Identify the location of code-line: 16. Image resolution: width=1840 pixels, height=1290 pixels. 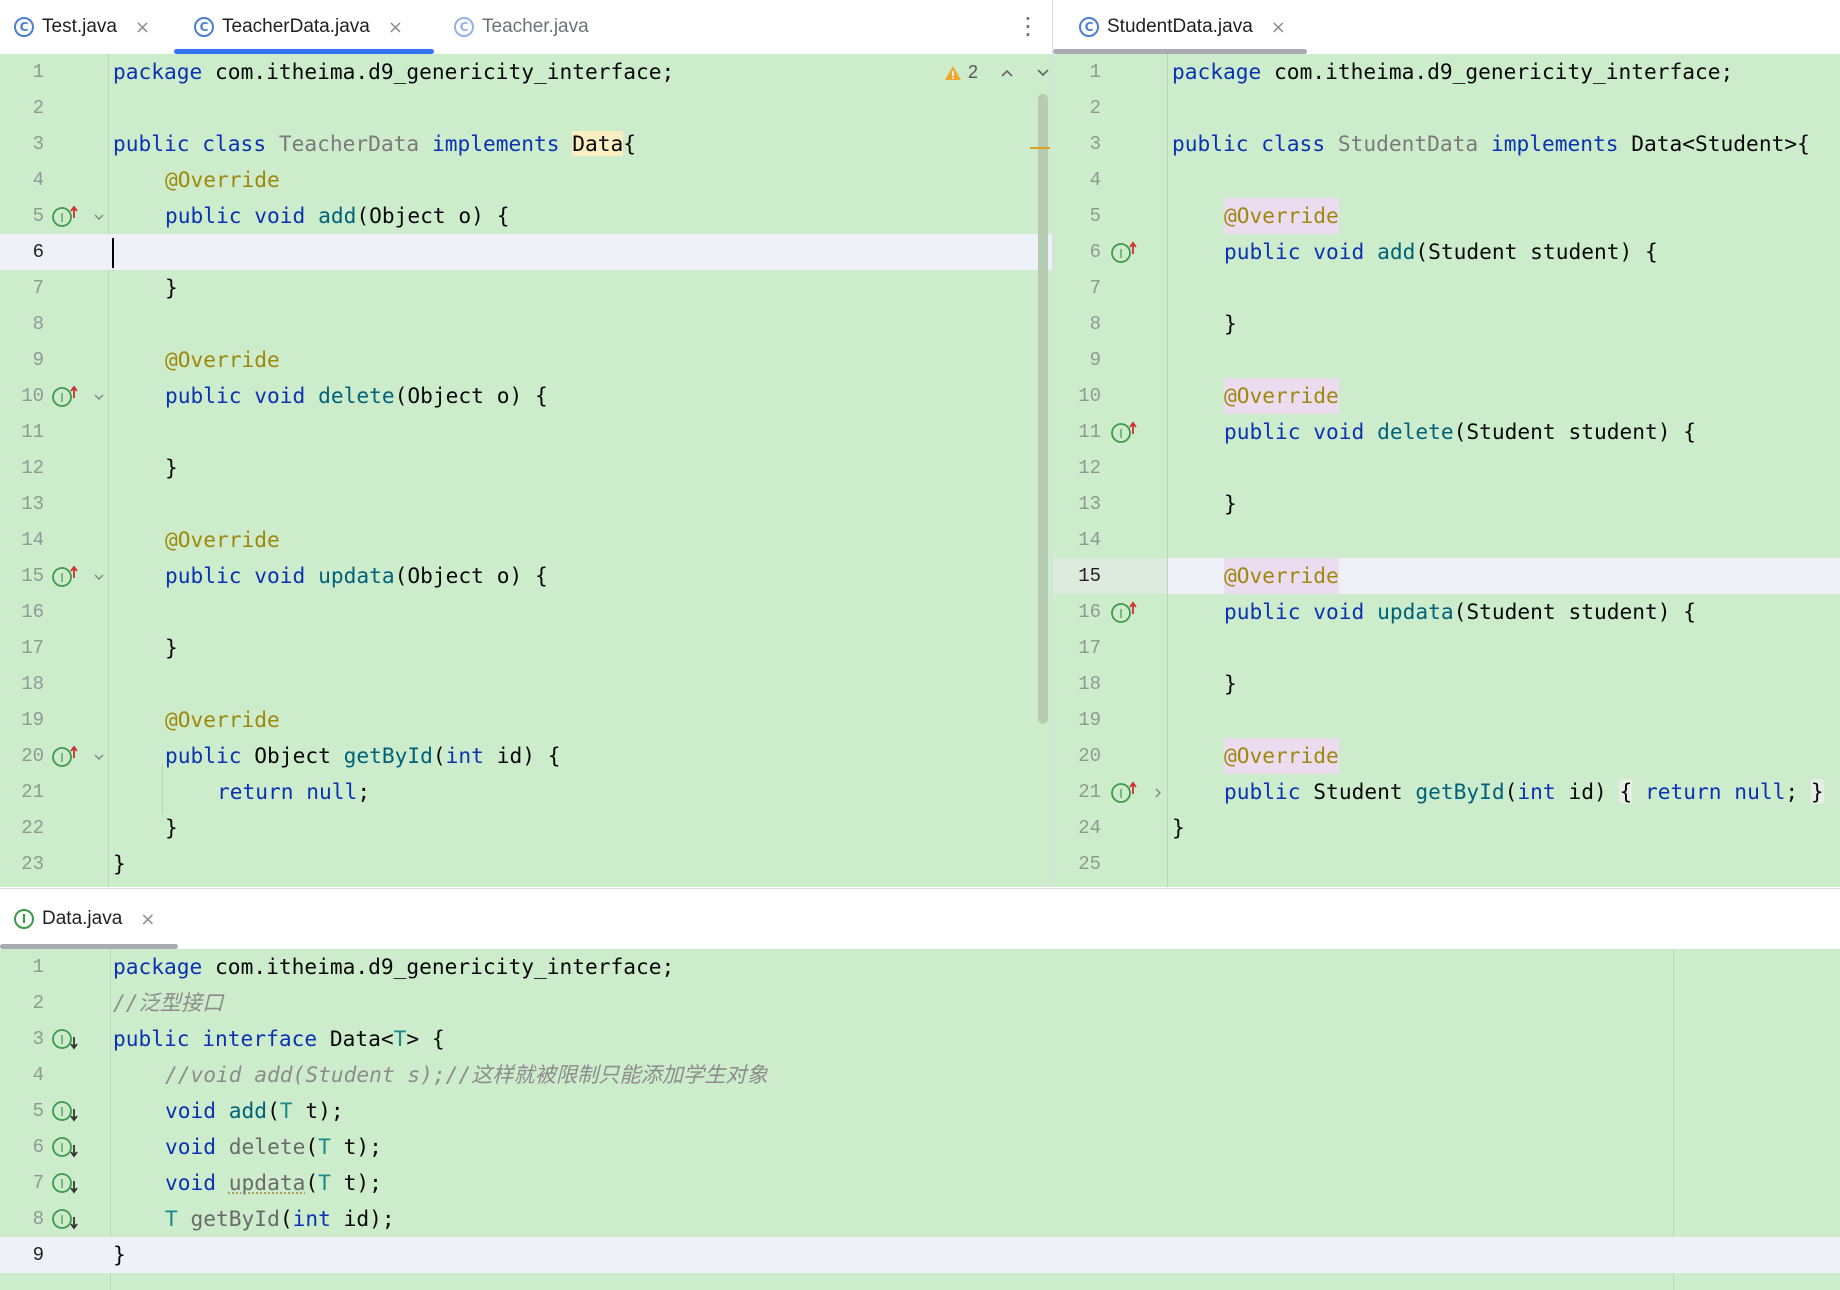
(32, 612).